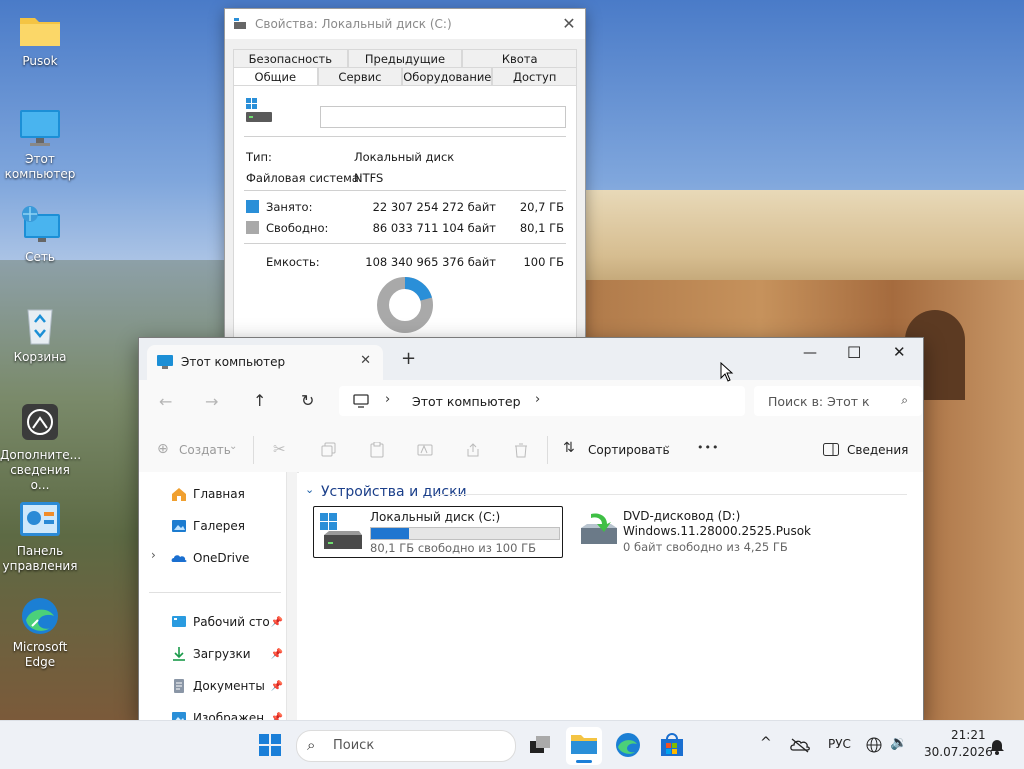 The image size is (1024, 769). What do you see at coordinates (705, 547) in the screenshot?
I see `drive-d-free-text: 0 байт свободно из 4,25 ГБ` at bounding box center [705, 547].